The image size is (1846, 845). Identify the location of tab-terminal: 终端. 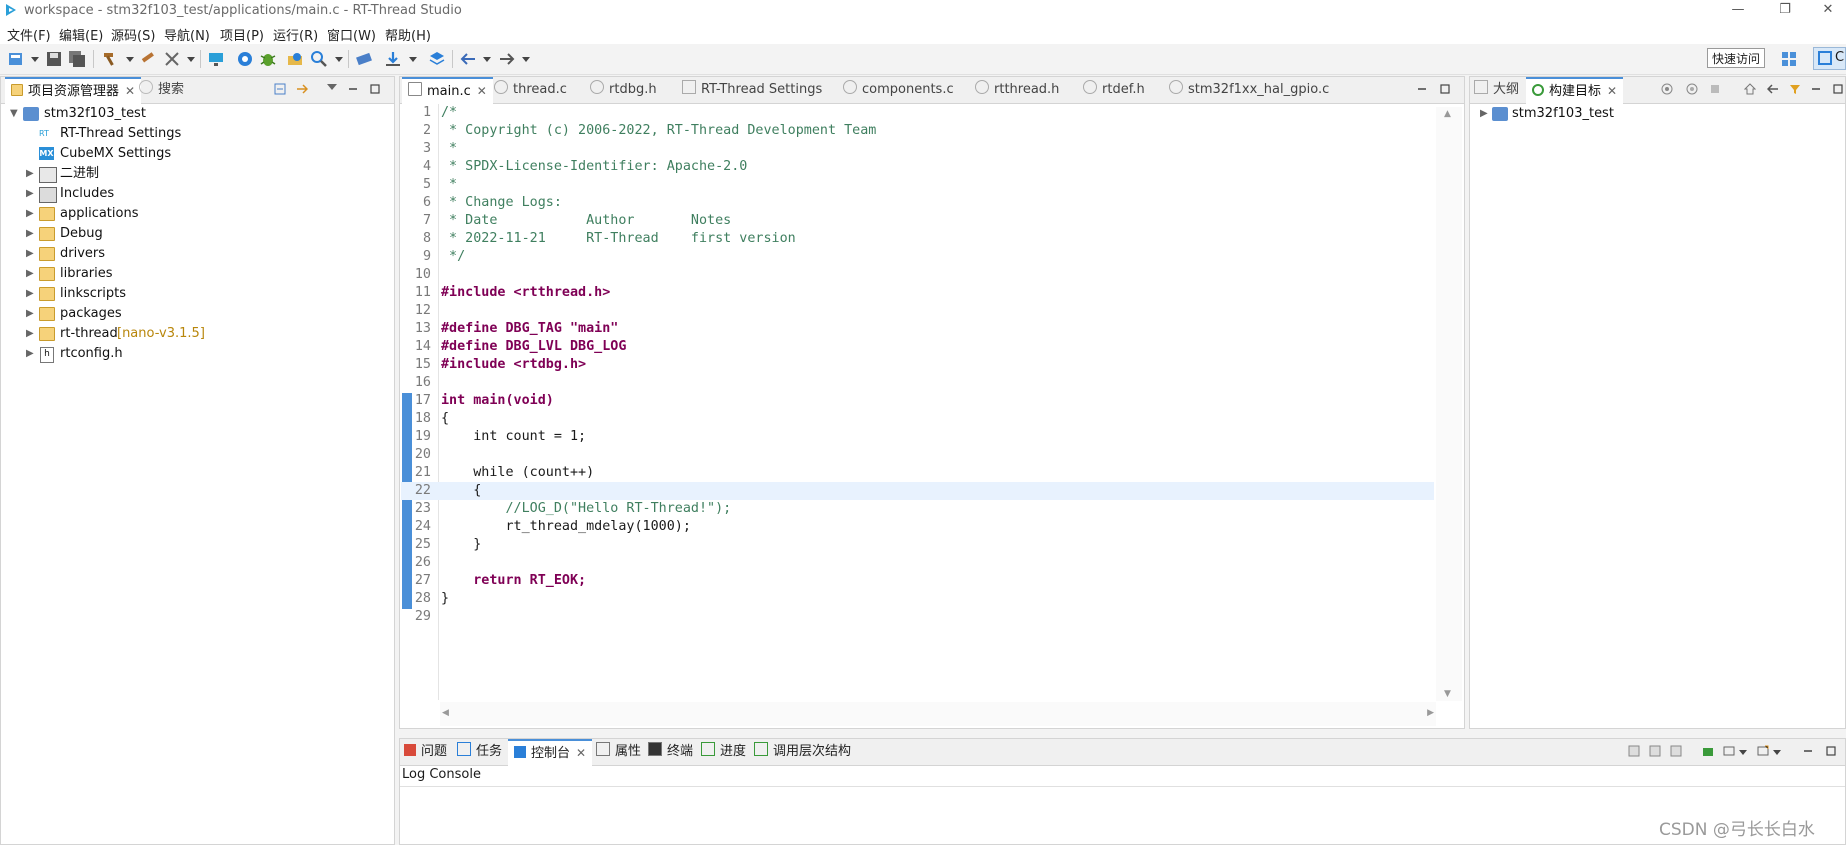
(670, 752).